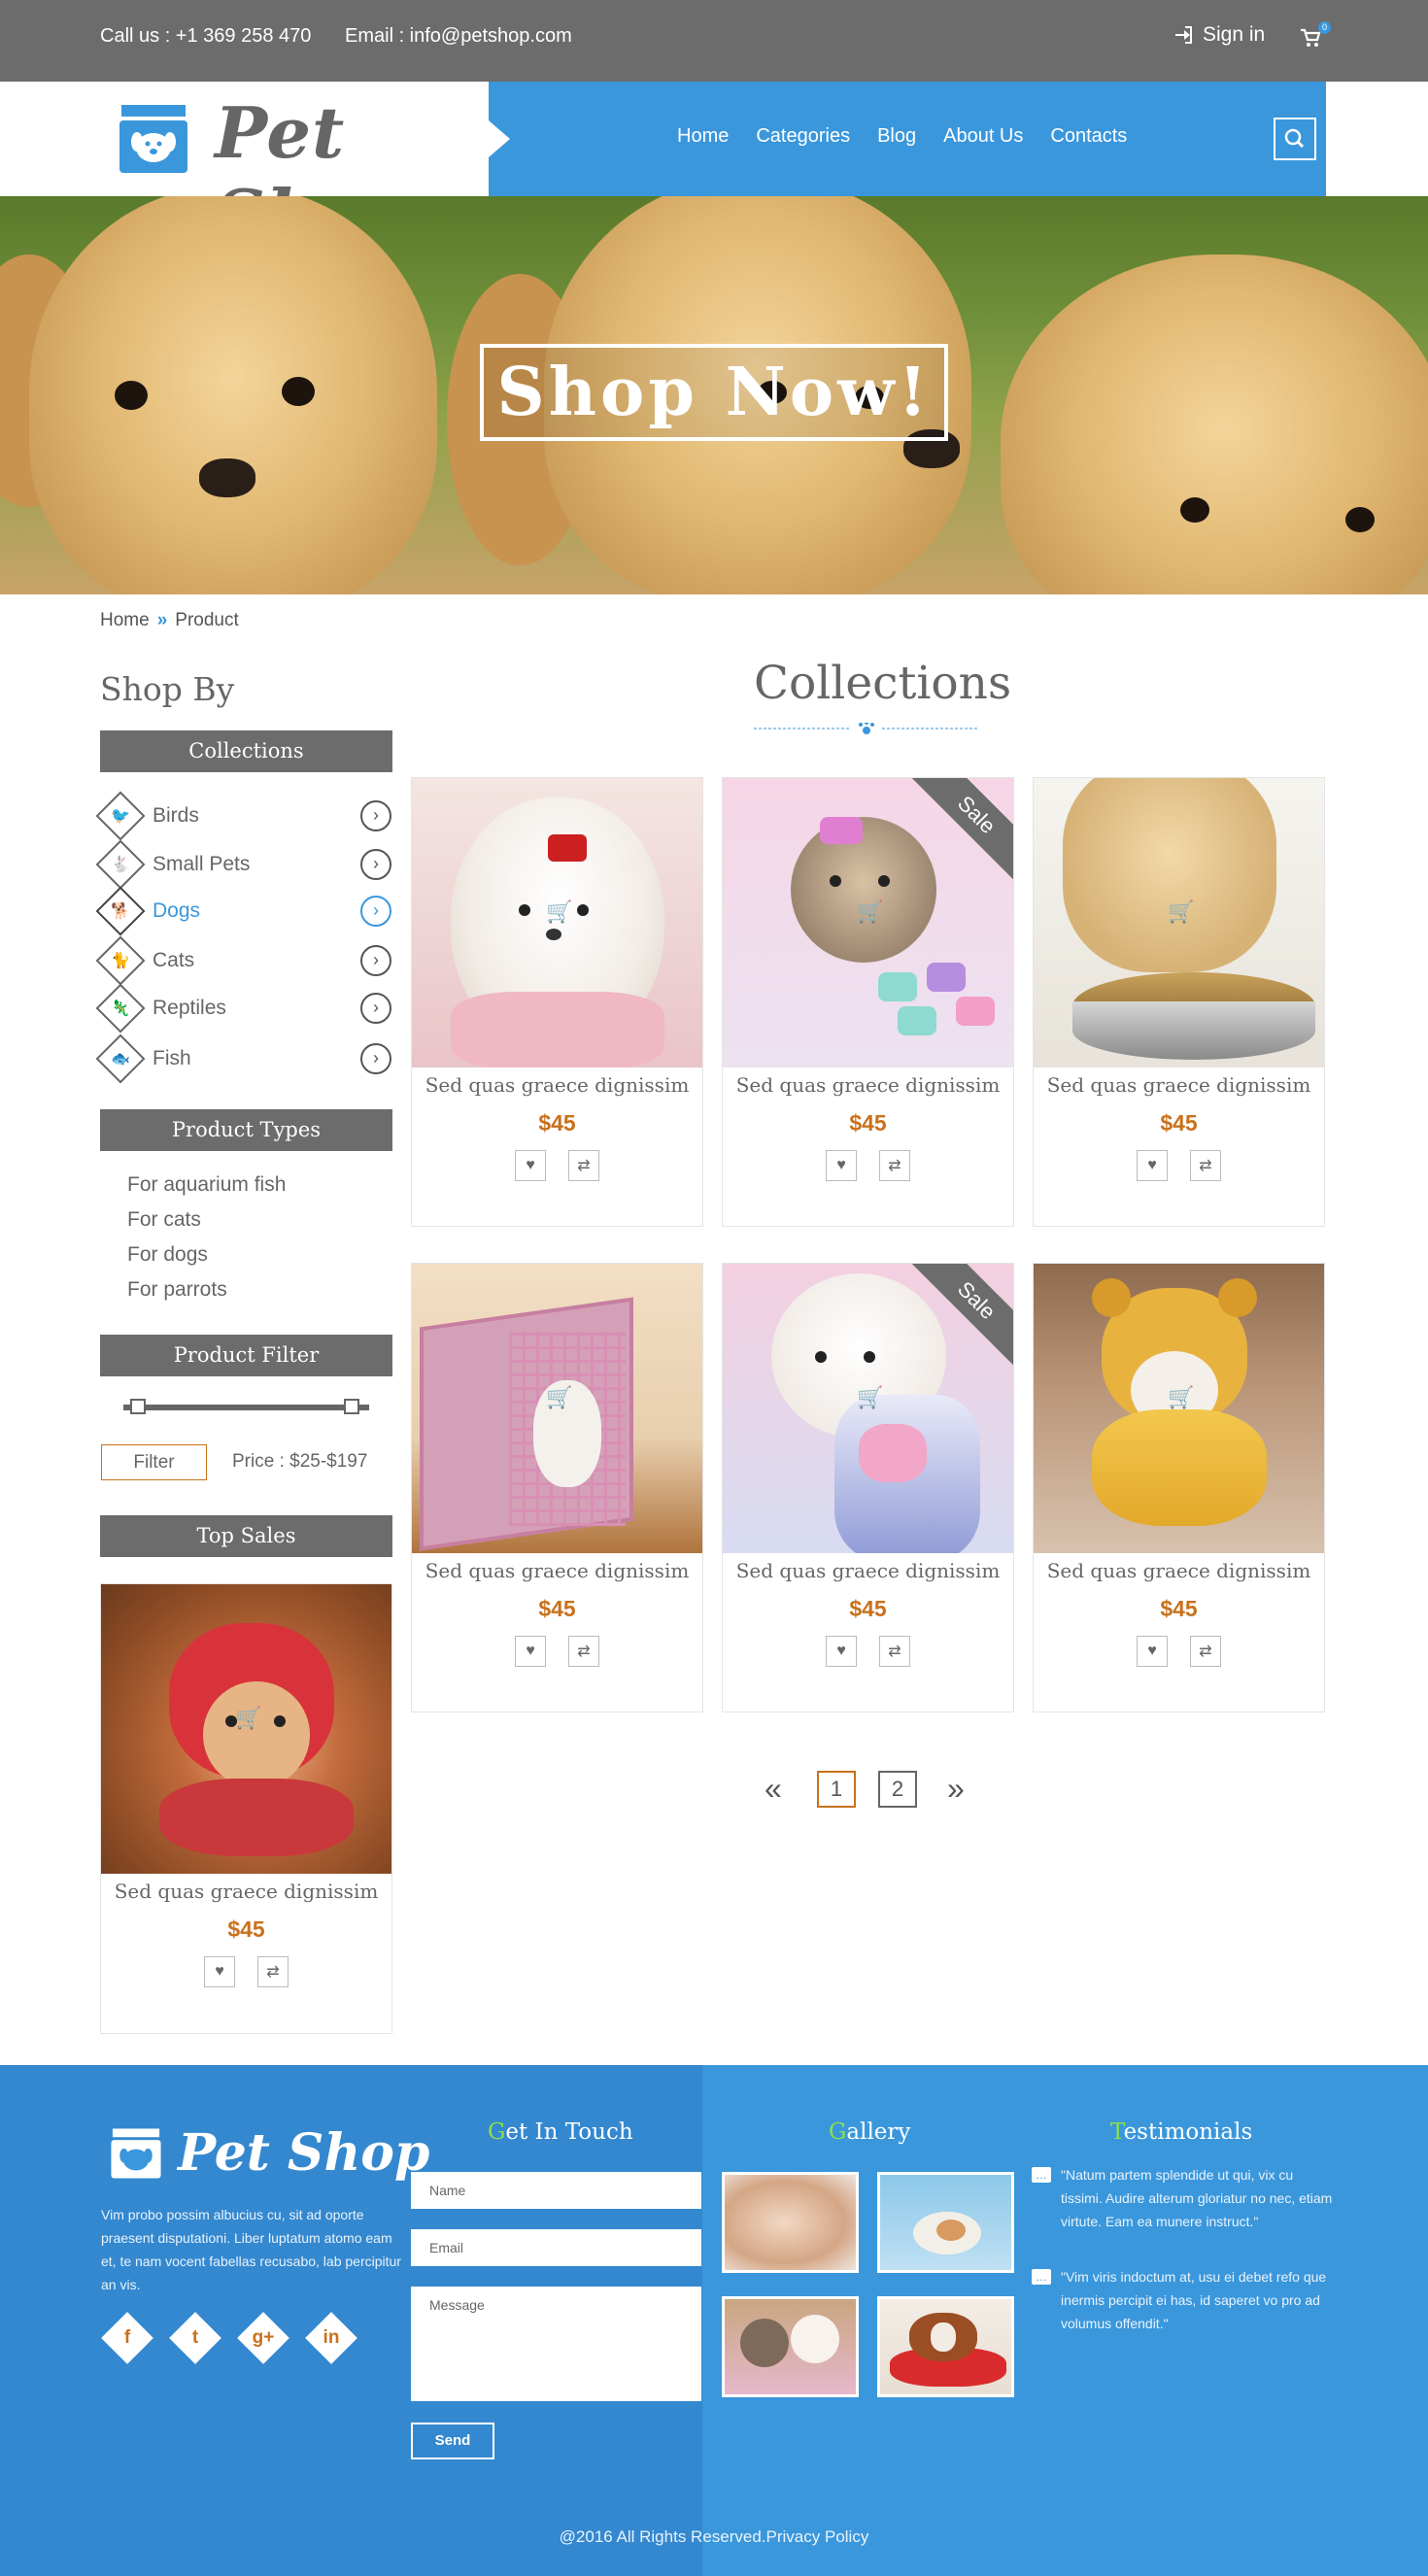 This screenshot has height=2576, width=1428. Describe the element at coordinates (246, 1536) in the screenshot. I see `top-sales-heading: Top Sales` at that location.